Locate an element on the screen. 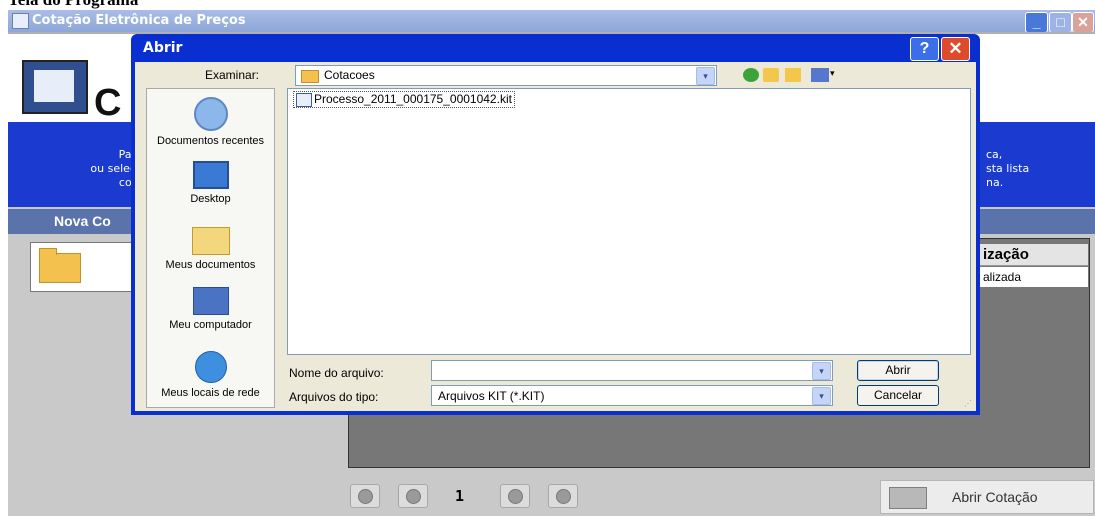  maximize-button: □ is located at coordinates (1060, 22).